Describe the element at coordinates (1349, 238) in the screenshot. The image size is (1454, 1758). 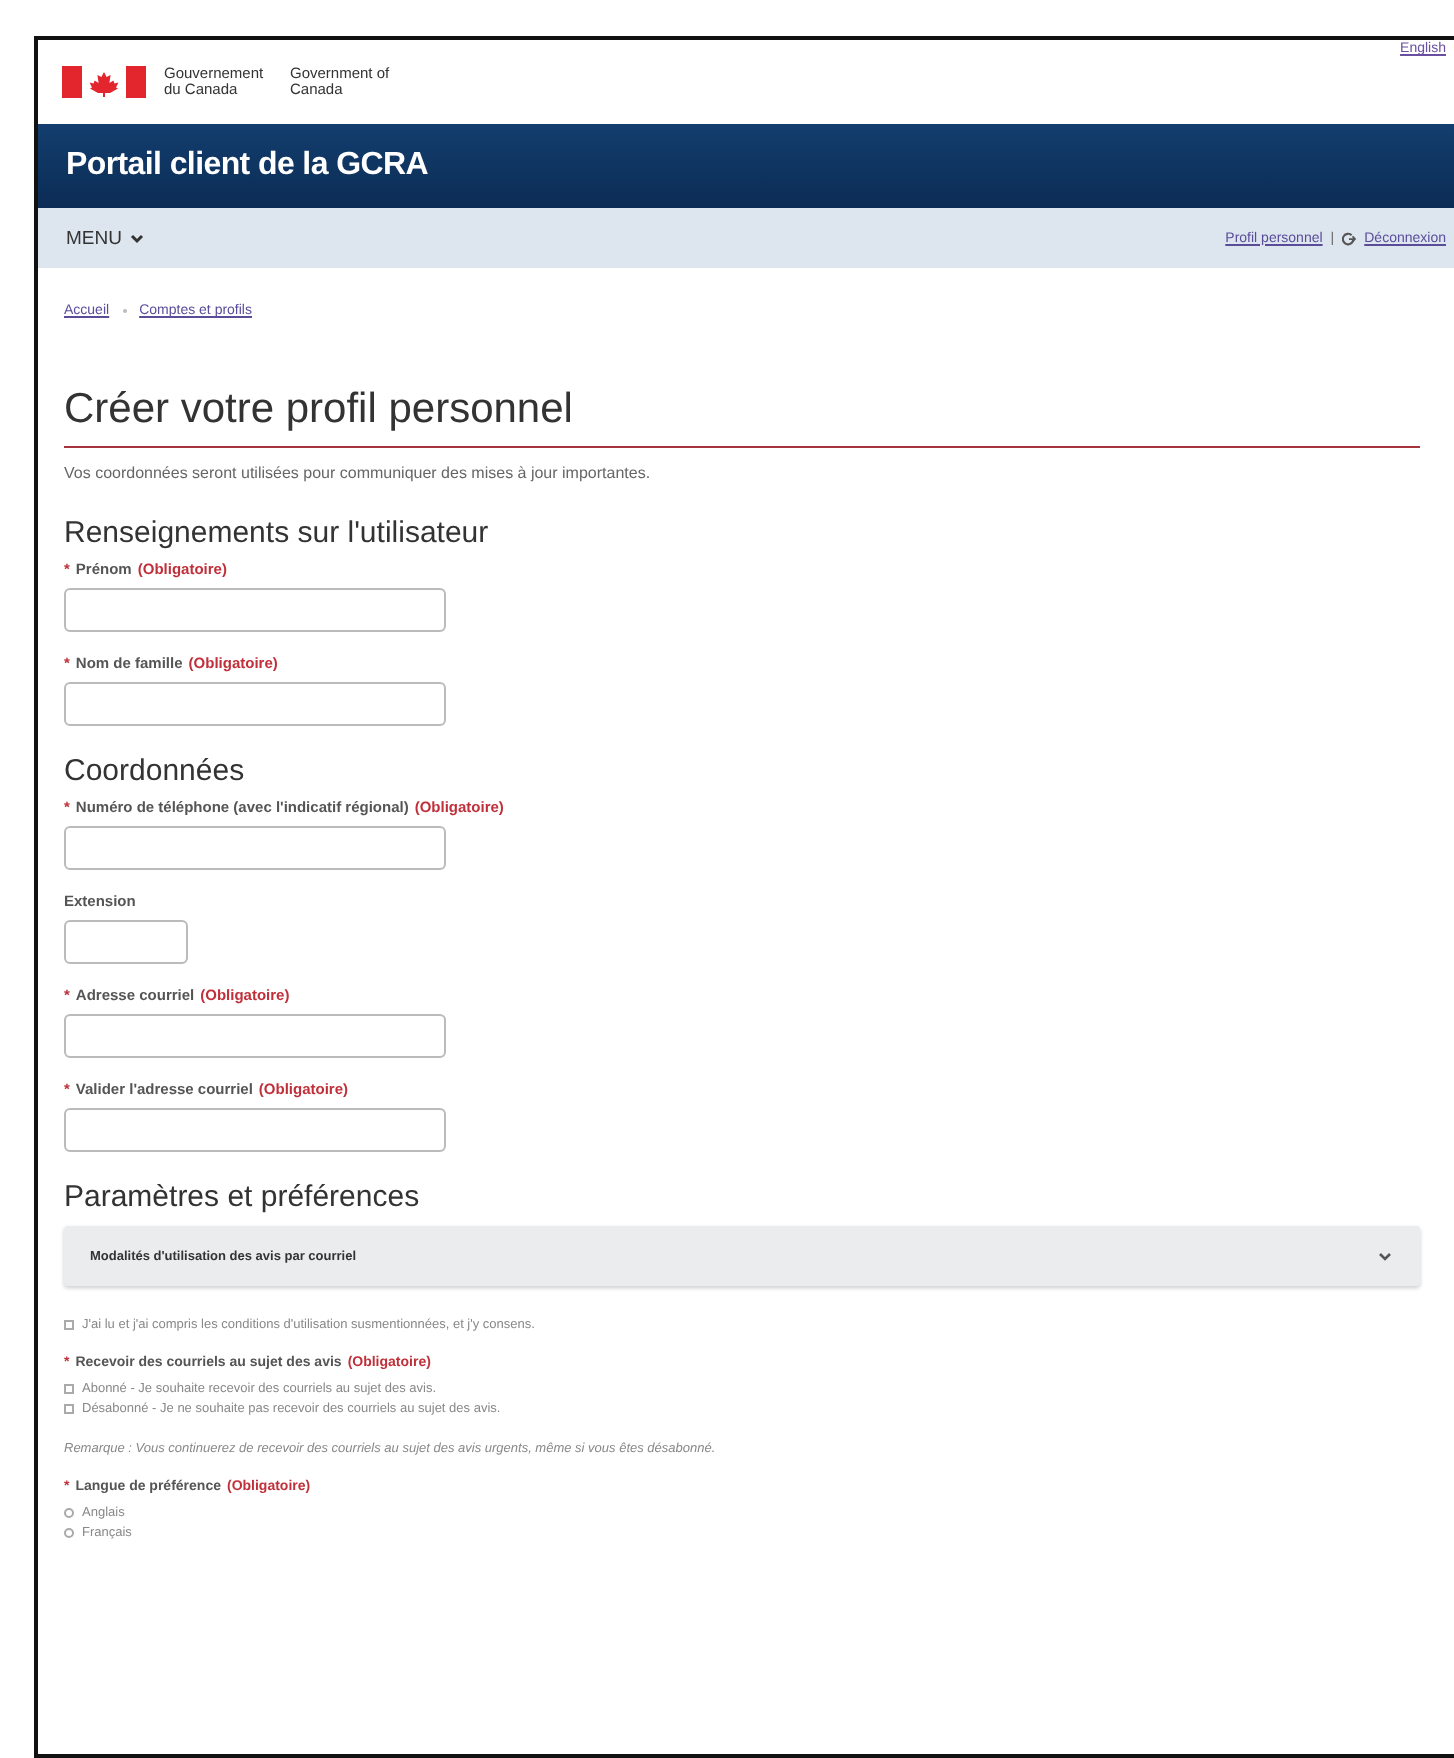
I see `logout-icon` at that location.